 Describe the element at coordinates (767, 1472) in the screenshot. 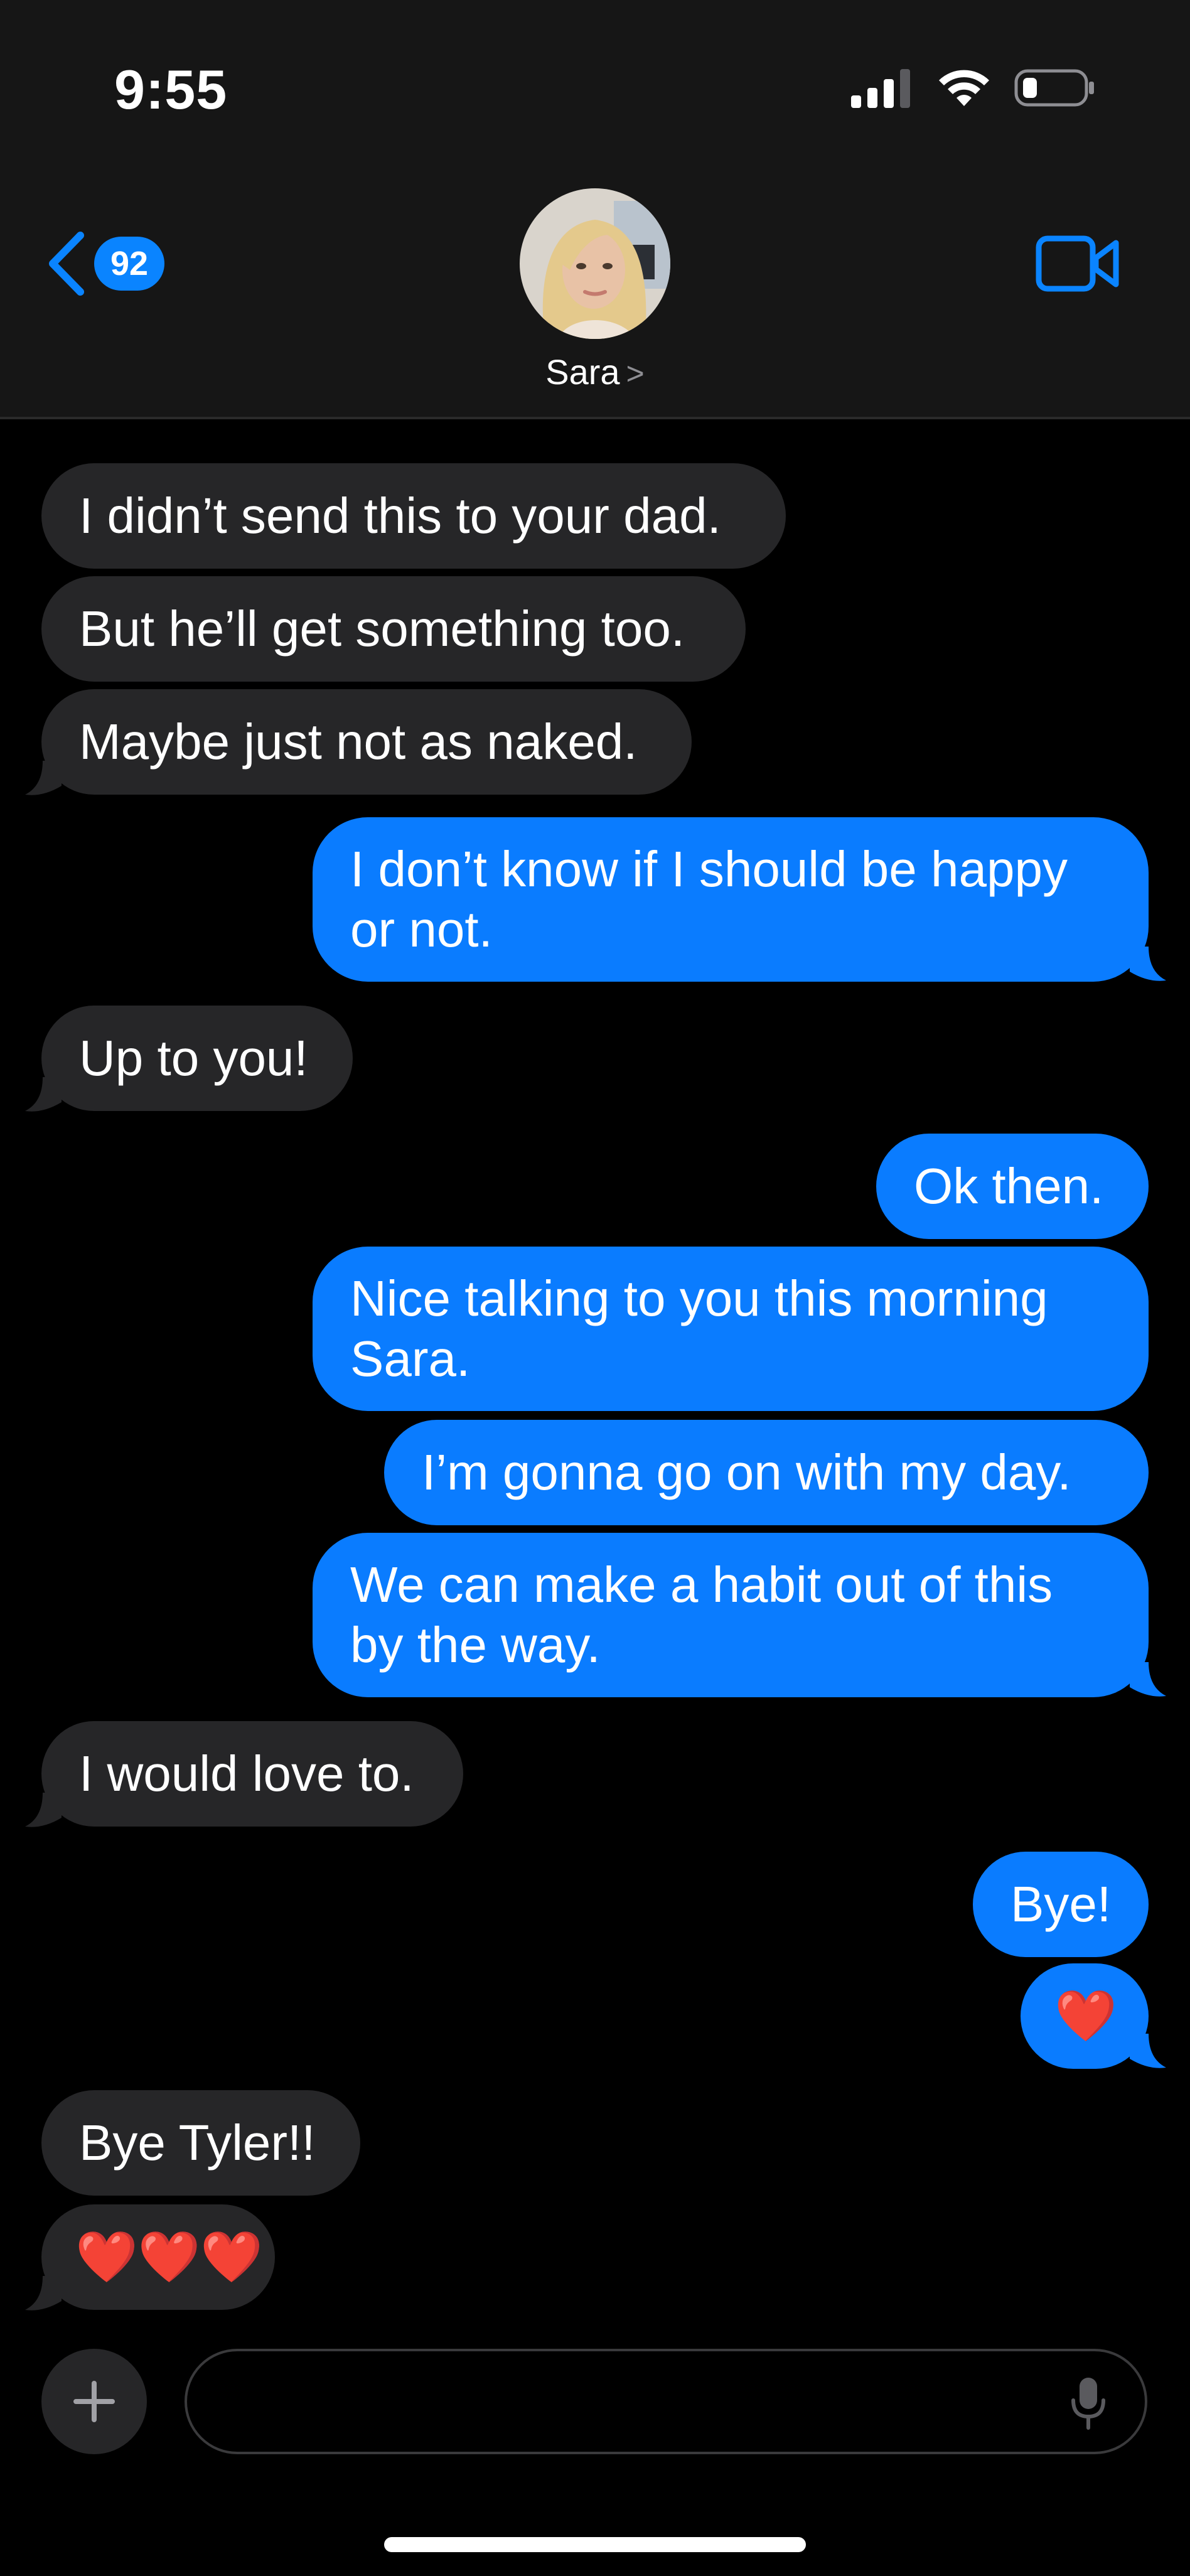

I see `message-bubble-outgoing: I’m gonna go on with my day.` at that location.